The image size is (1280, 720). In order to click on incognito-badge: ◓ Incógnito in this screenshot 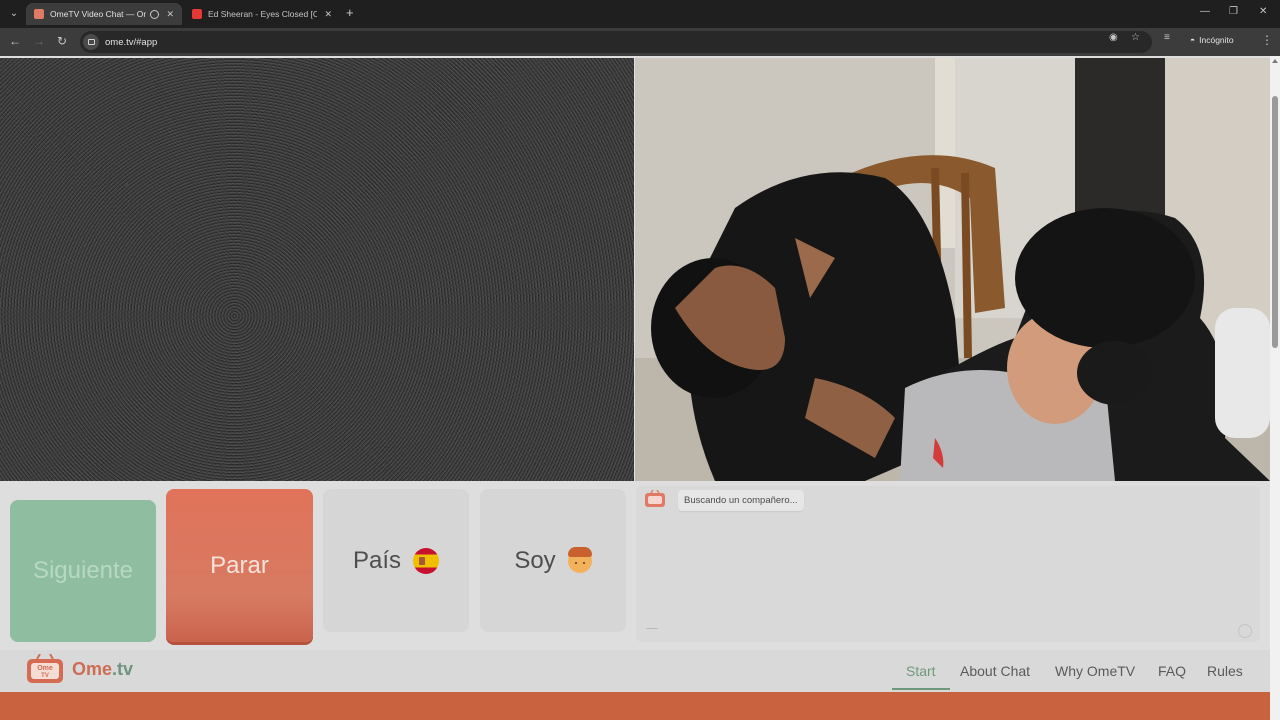, I will do `click(1212, 40)`.